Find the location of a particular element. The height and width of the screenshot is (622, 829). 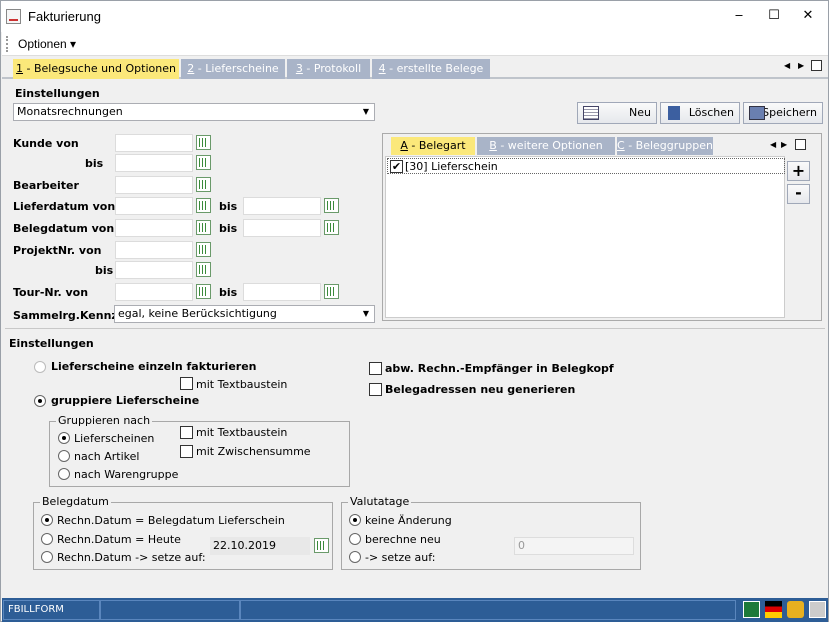

sammelrg-select: egal, keine Berücksichtigung ▼ is located at coordinates (244, 314).